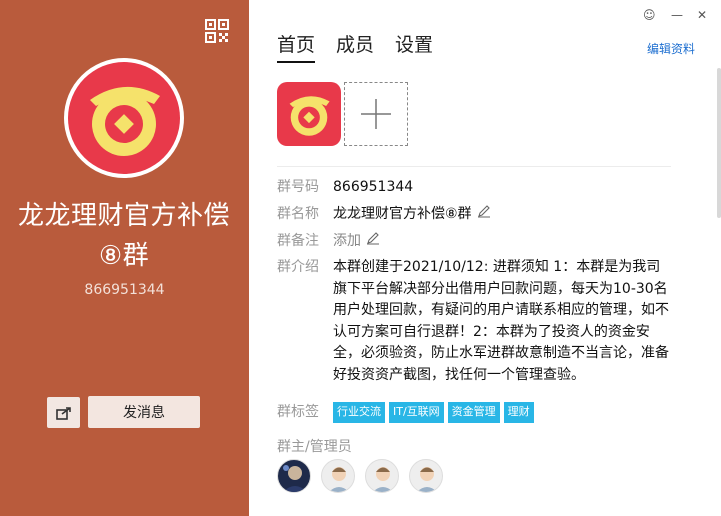 Image resolution: width=721 pixels, height=516 pixels. I want to click on group-number: 866951344, so click(124, 290).